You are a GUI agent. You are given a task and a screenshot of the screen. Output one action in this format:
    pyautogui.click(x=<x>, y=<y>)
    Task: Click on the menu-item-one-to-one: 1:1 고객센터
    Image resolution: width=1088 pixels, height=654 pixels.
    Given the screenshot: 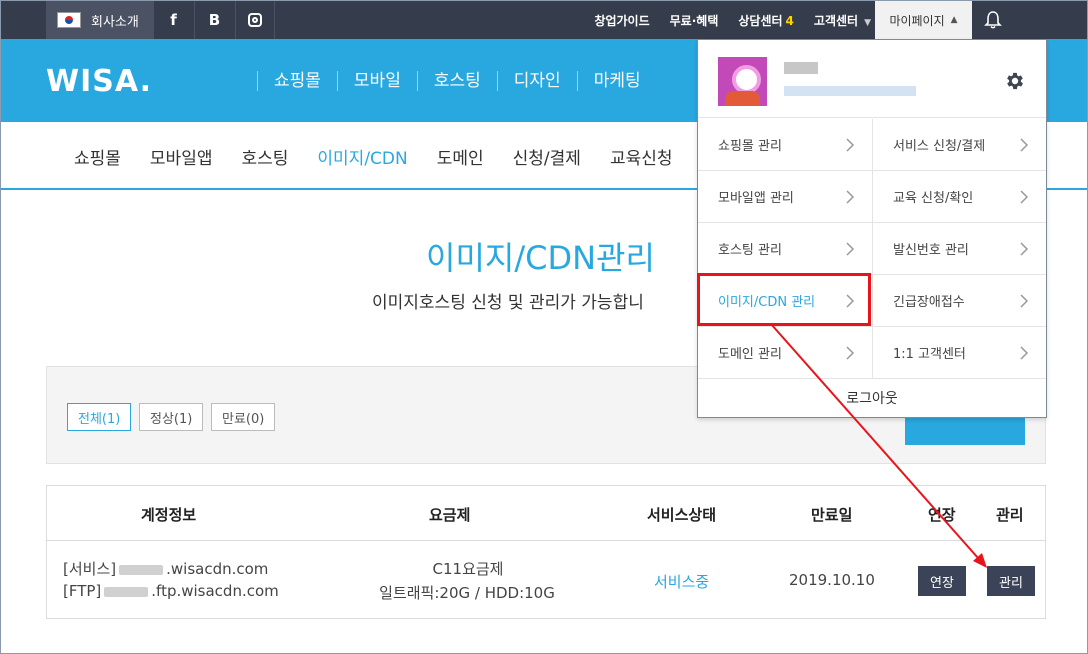 What is the action you would take?
    pyautogui.click(x=959, y=353)
    